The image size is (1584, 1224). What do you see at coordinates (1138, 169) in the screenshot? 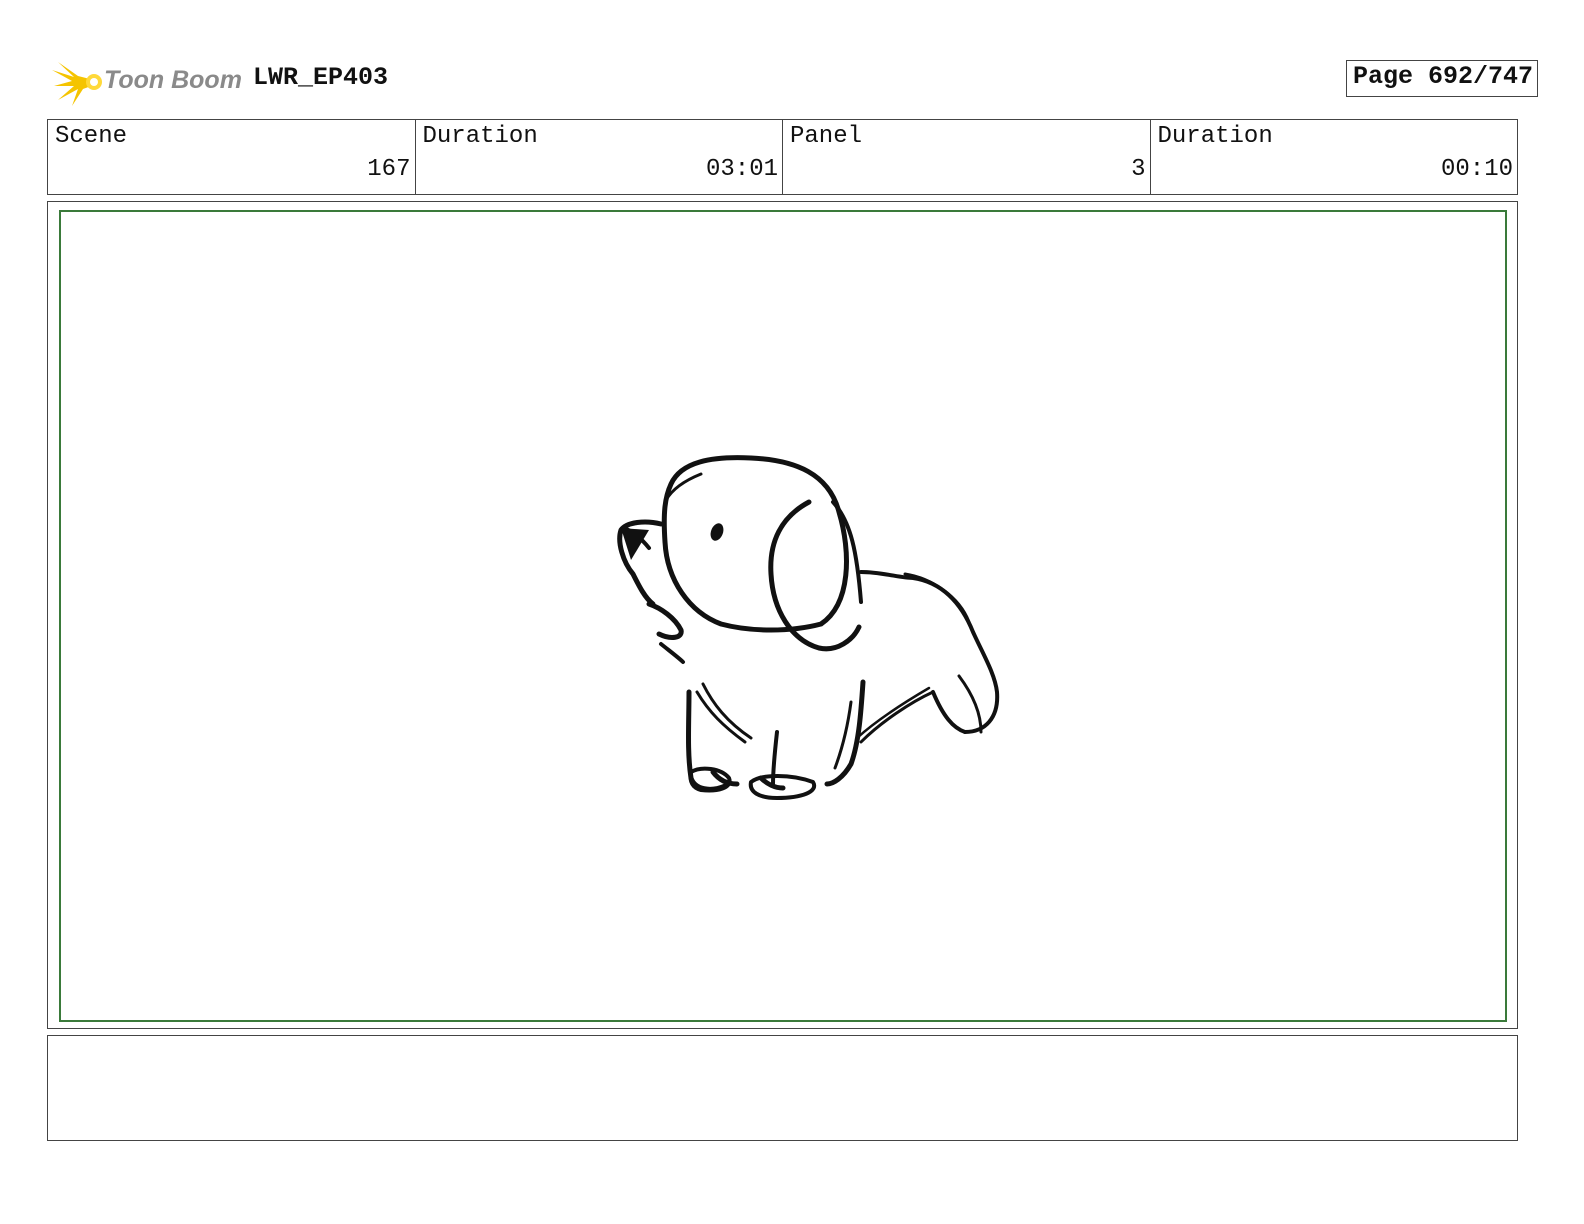
I see `panel-value: 3` at bounding box center [1138, 169].